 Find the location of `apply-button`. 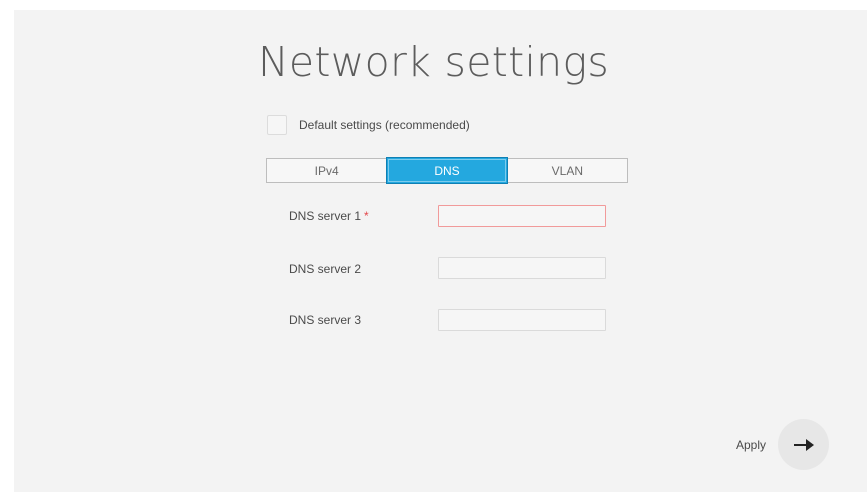

apply-button is located at coordinates (803, 444).